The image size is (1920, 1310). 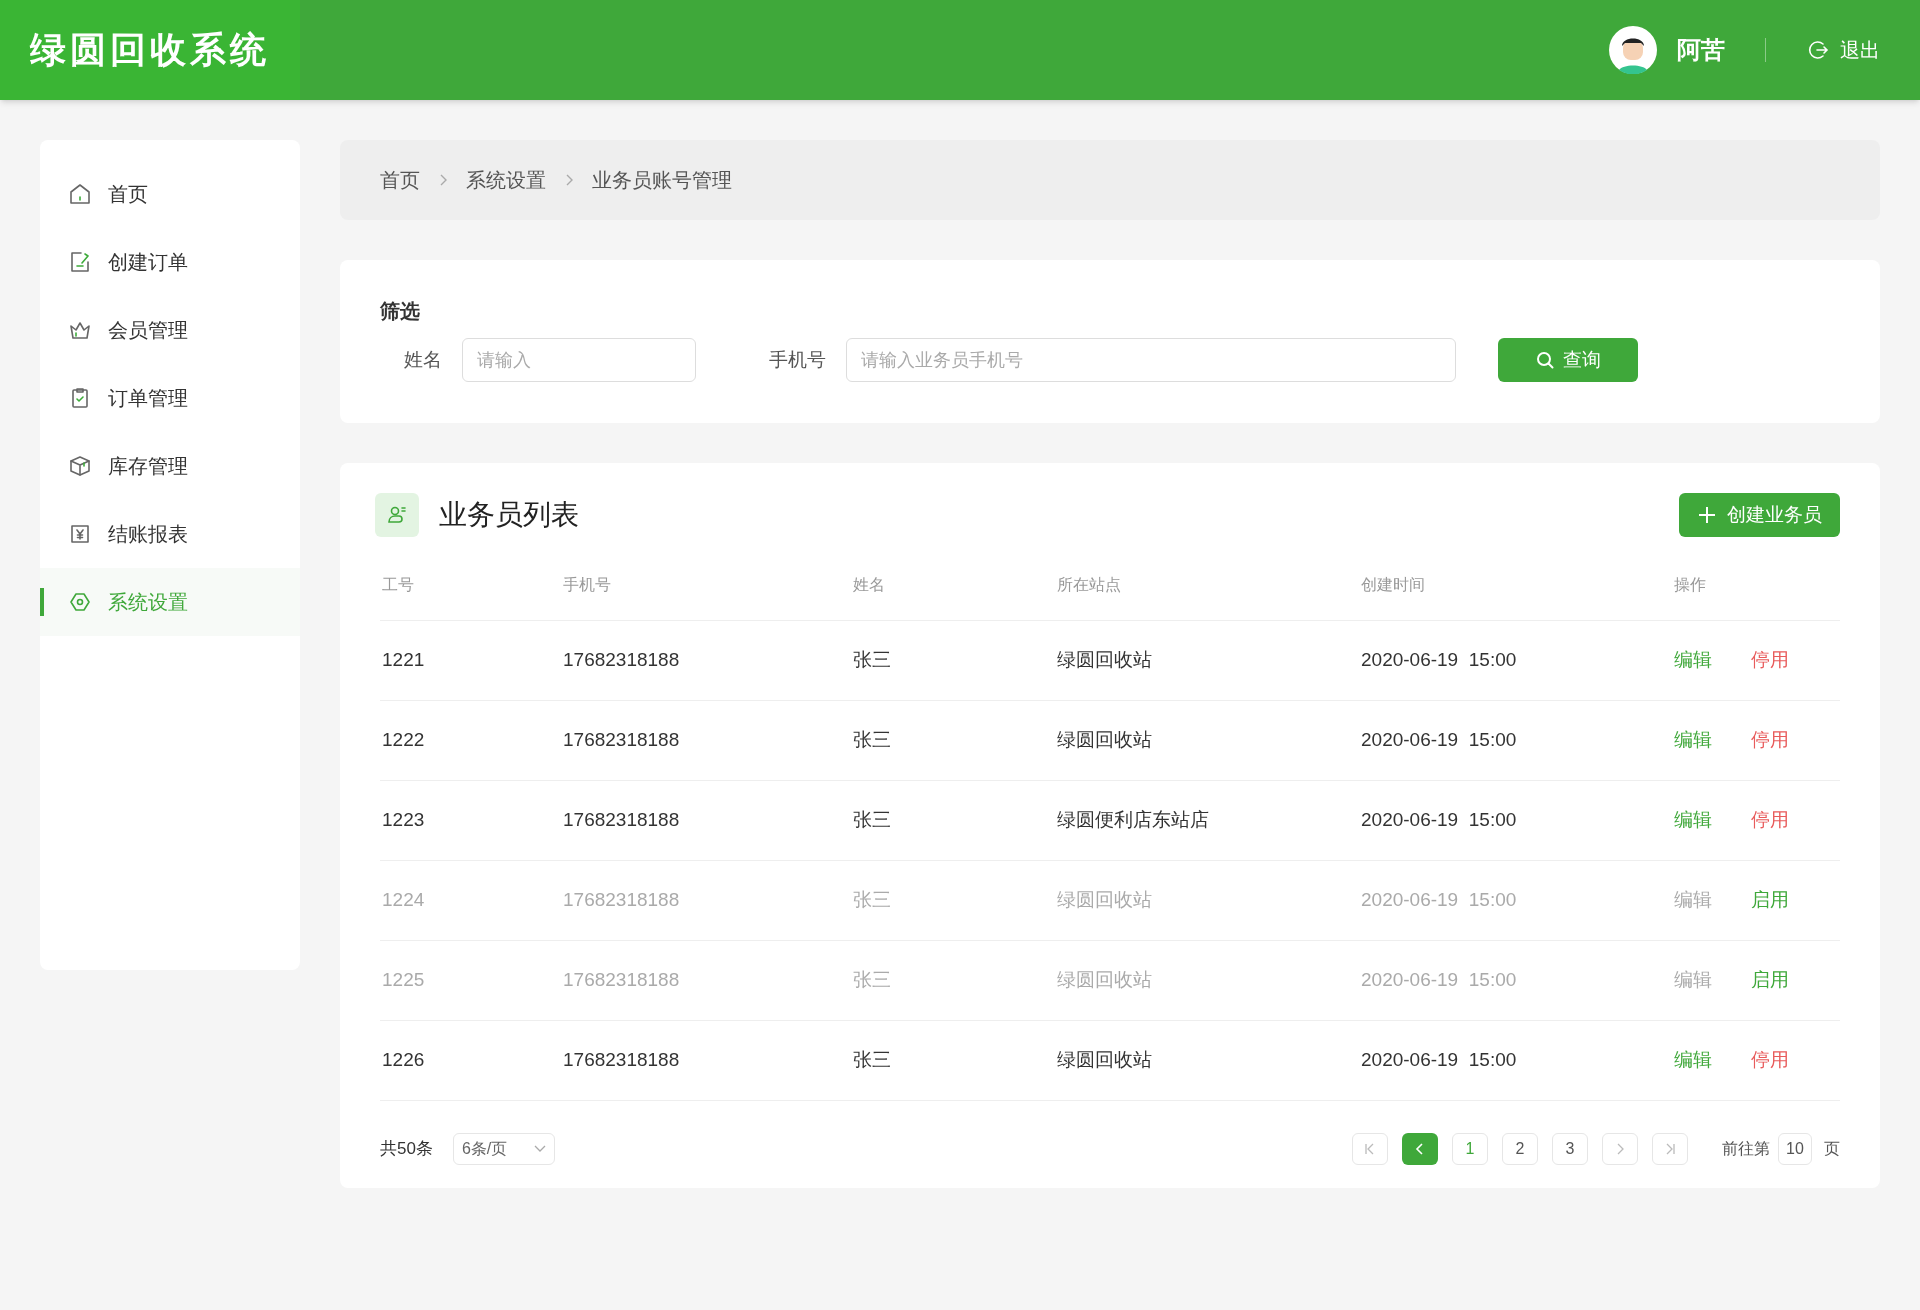 I want to click on user-name: 阿苦, so click(x=1701, y=50).